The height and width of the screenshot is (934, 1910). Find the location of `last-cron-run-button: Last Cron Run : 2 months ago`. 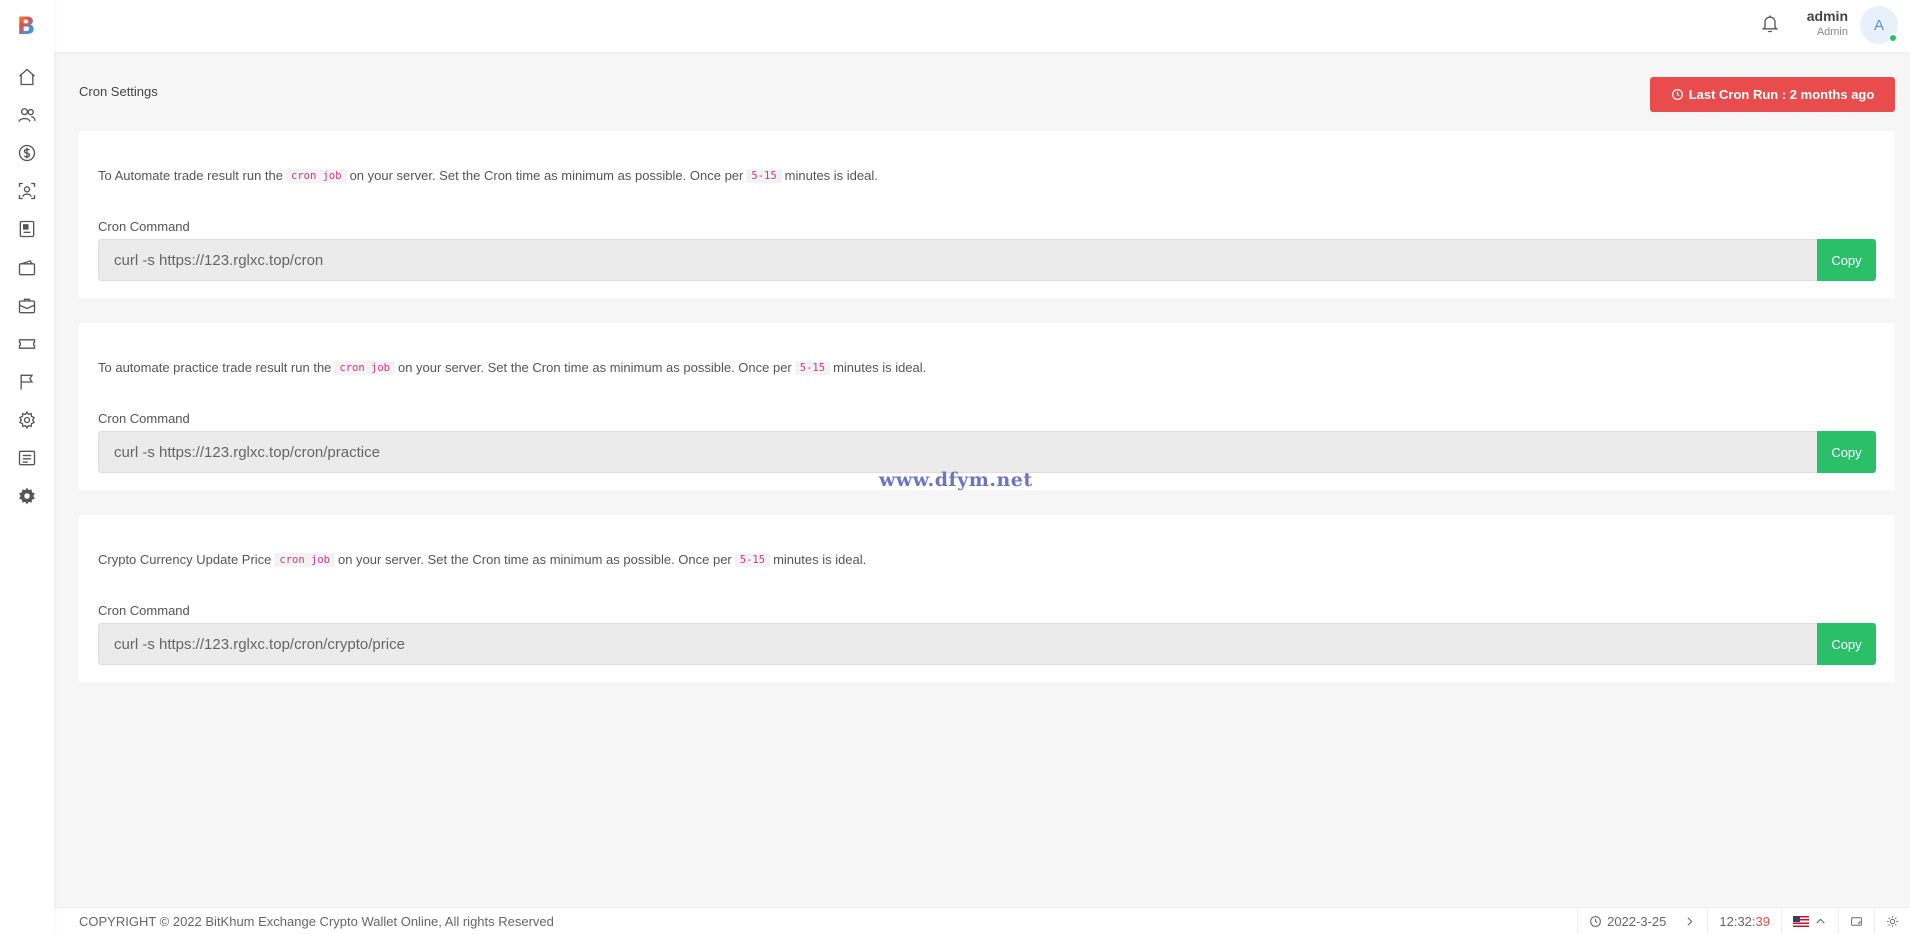

last-cron-run-button: Last Cron Run : 2 months ago is located at coordinates (1772, 94).